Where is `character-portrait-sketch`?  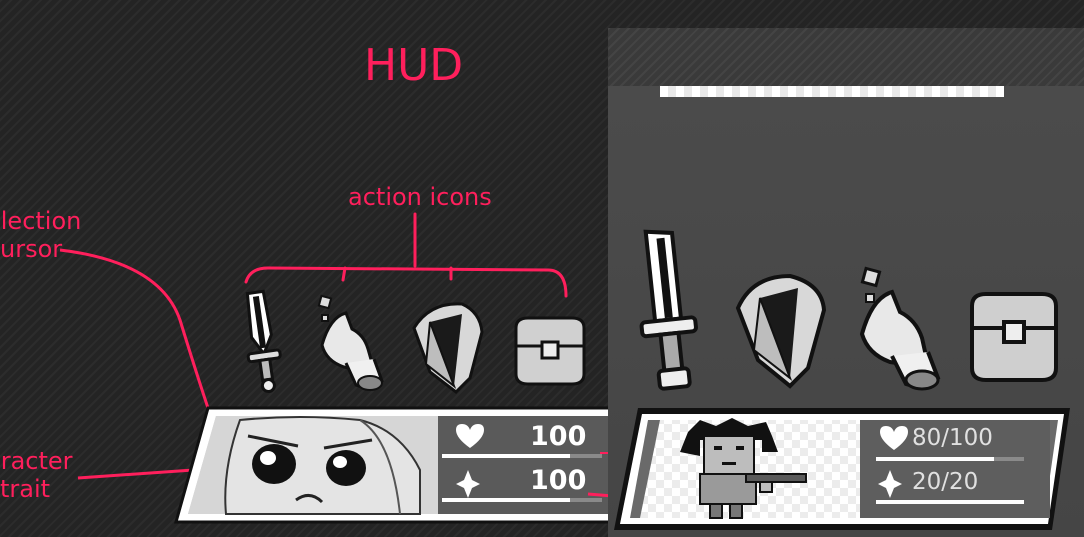
character-portrait-sketch is located at coordinates (313, 465).